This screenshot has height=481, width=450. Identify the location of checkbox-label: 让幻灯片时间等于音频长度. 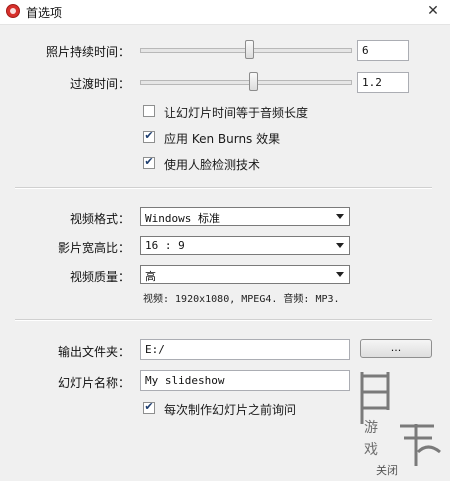
(236, 113).